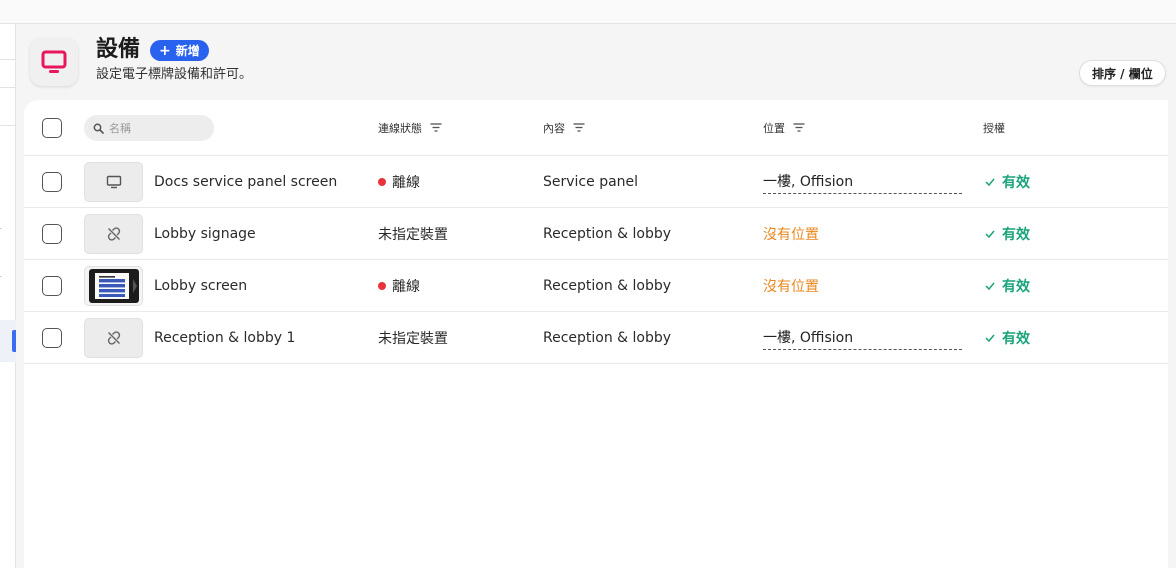  What do you see at coordinates (245, 182) in the screenshot?
I see `device-name: Docs service panel screen` at bounding box center [245, 182].